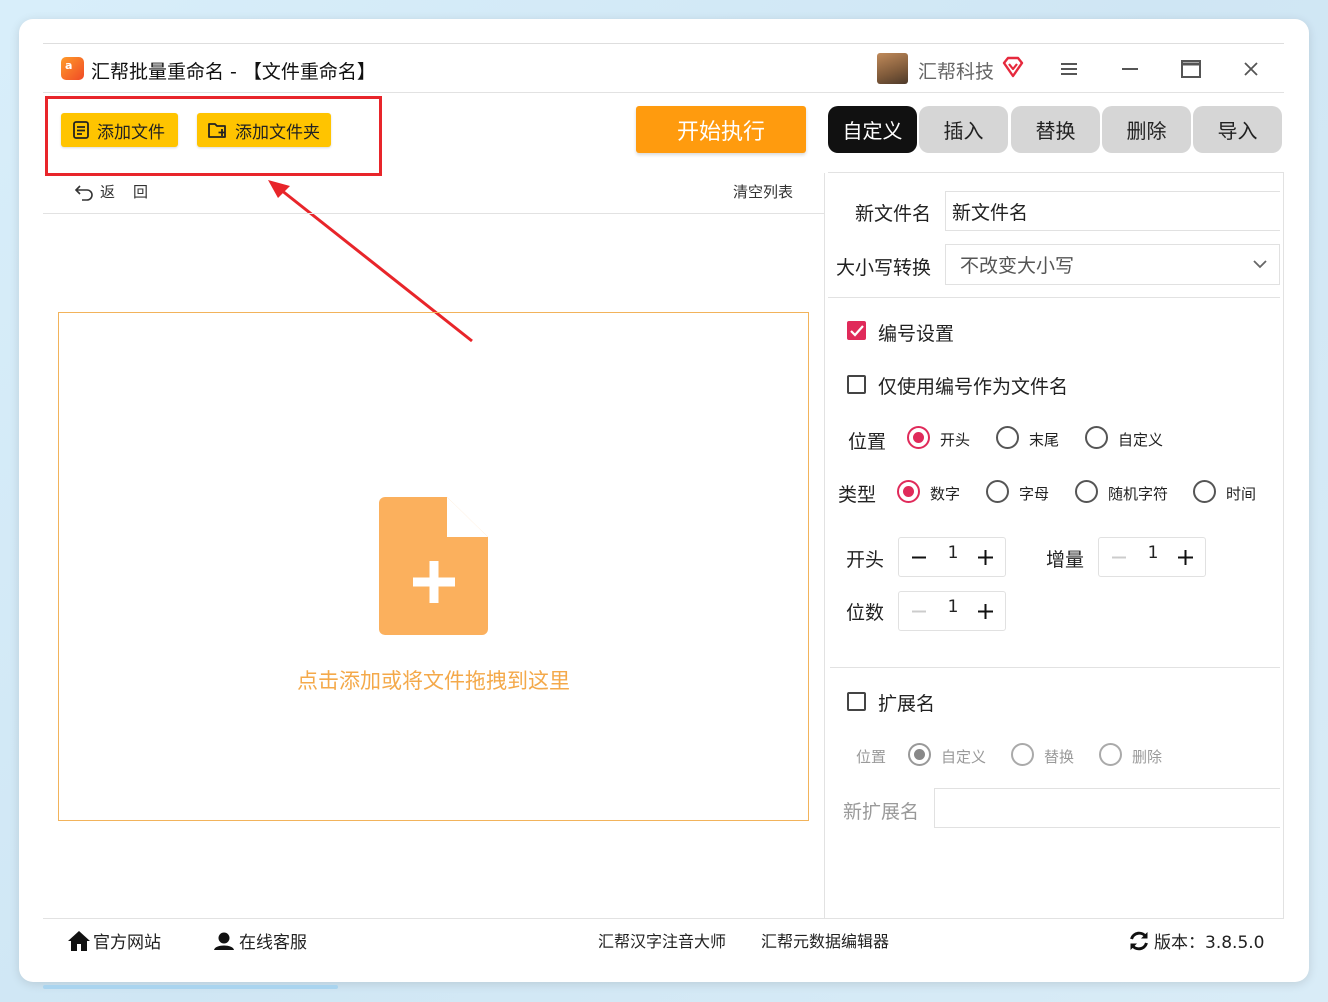 Image resolution: width=1328 pixels, height=1002 pixels. Describe the element at coordinates (964, 757) in the screenshot. I see `ext-option-custom: 自定义` at that location.